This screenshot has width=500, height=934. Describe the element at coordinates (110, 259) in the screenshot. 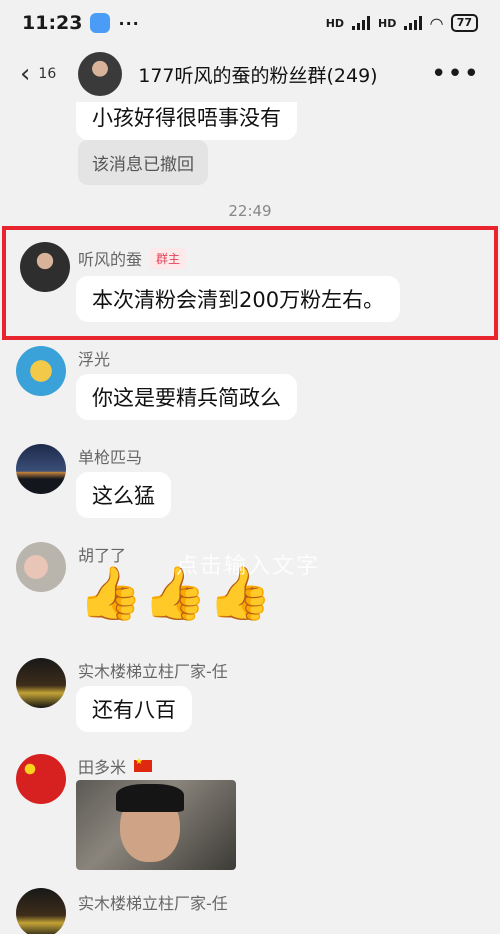

I see `sender-name-text: 听风的蚕` at that location.